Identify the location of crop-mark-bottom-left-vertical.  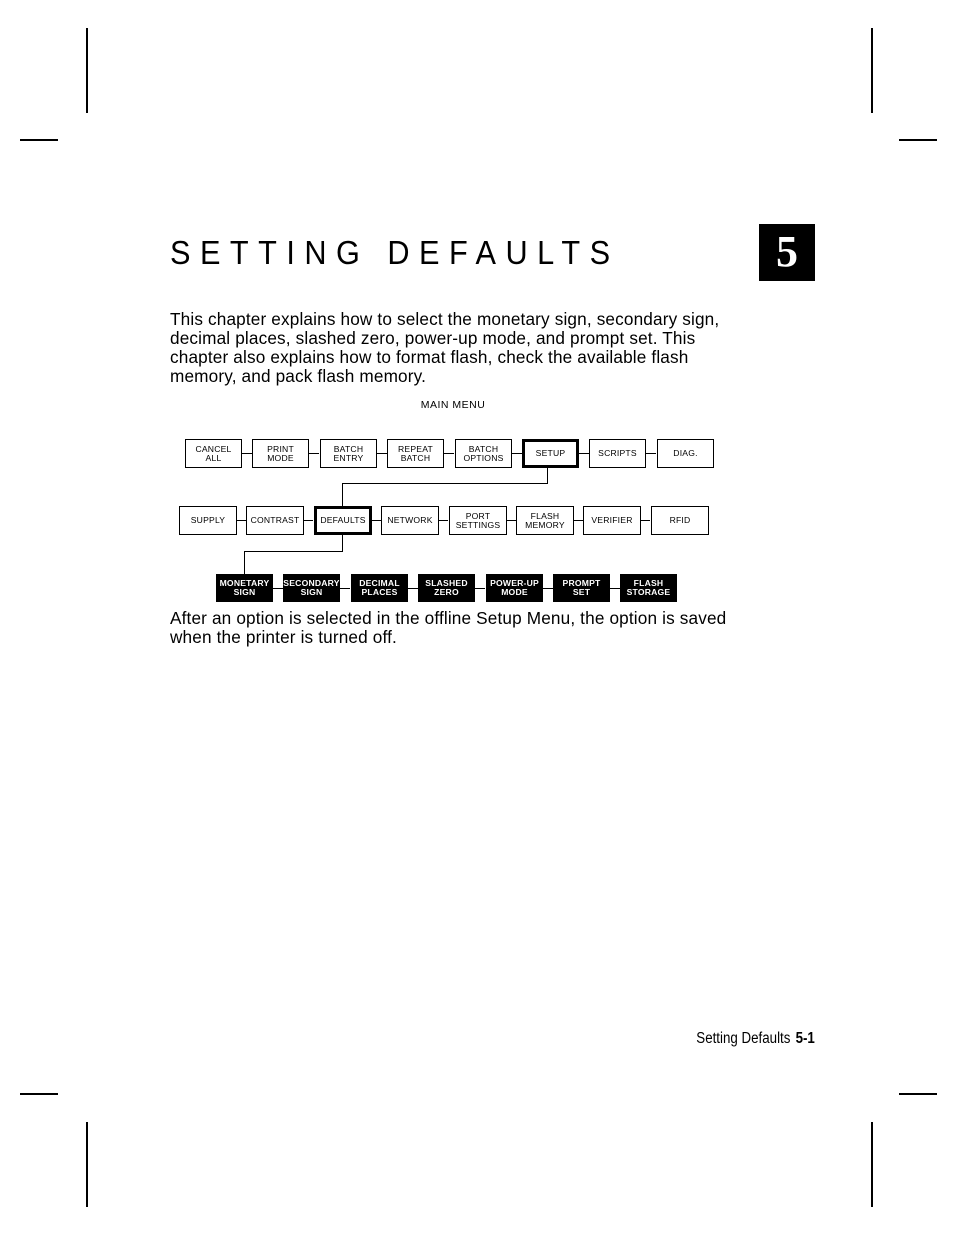
(87, 1164).